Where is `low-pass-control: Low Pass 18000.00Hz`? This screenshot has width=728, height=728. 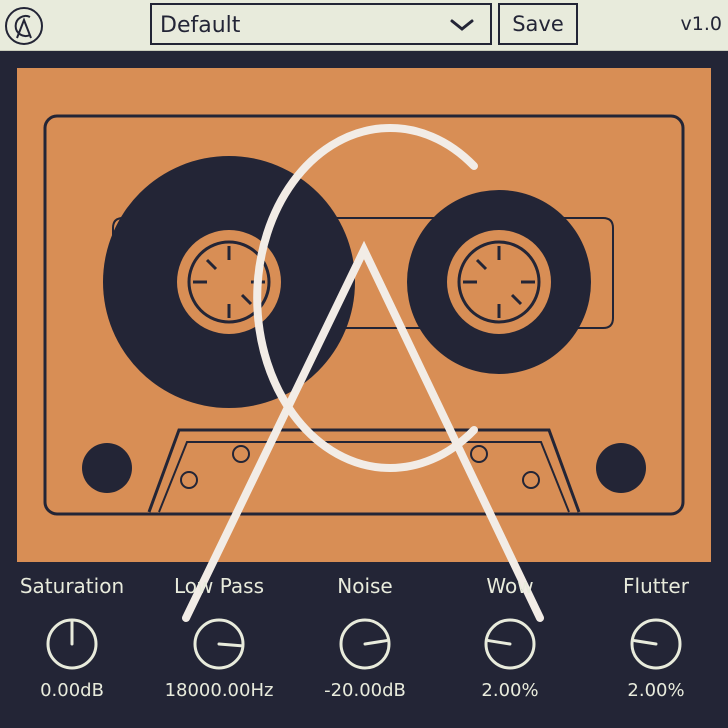
low-pass-control: Low Pass 18000.00Hz is located at coordinates (219, 643).